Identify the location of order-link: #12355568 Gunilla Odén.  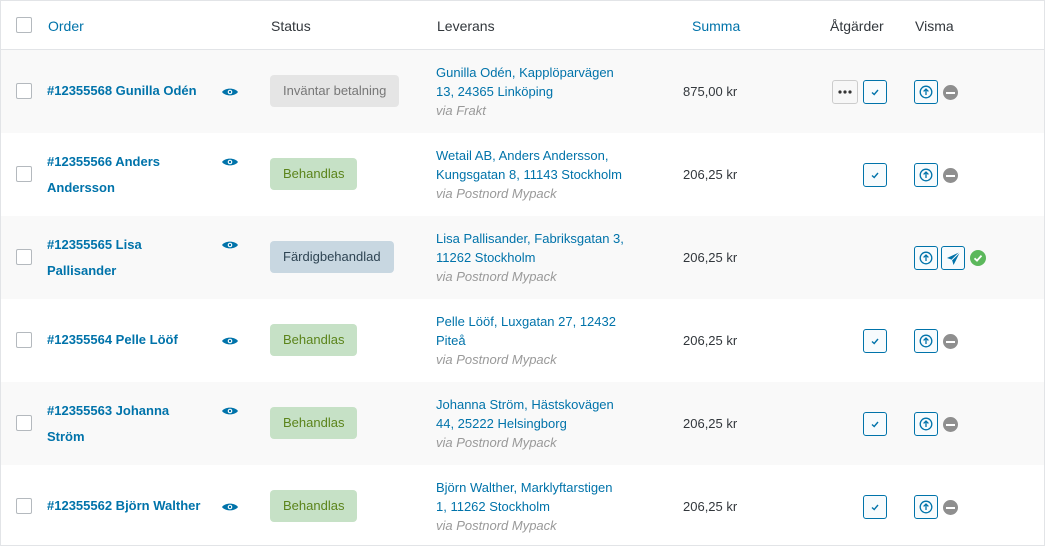
(132, 91).